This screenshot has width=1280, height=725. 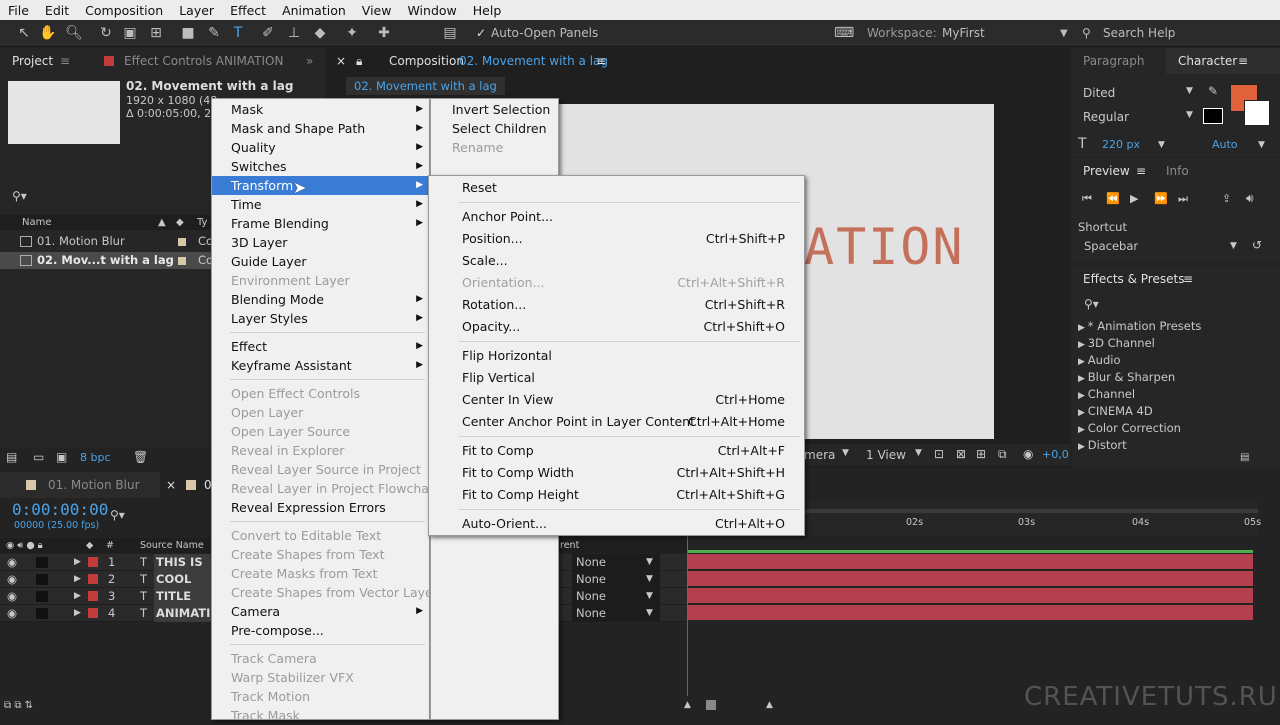 What do you see at coordinates (1250, 198) in the screenshot?
I see `audio-icon: 🔊︎` at bounding box center [1250, 198].